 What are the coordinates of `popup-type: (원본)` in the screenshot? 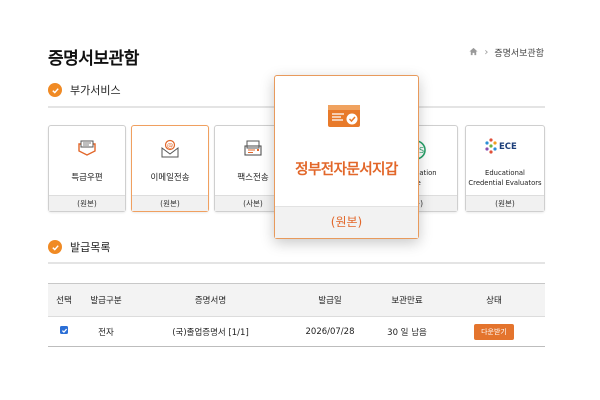 It's located at (346, 222).